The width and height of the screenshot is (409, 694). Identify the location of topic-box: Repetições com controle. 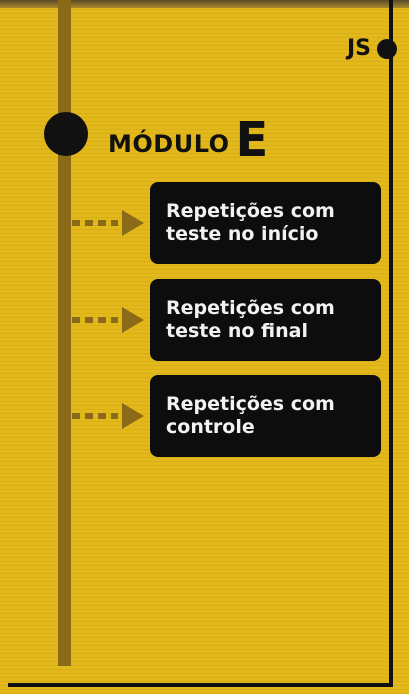
(265, 416).